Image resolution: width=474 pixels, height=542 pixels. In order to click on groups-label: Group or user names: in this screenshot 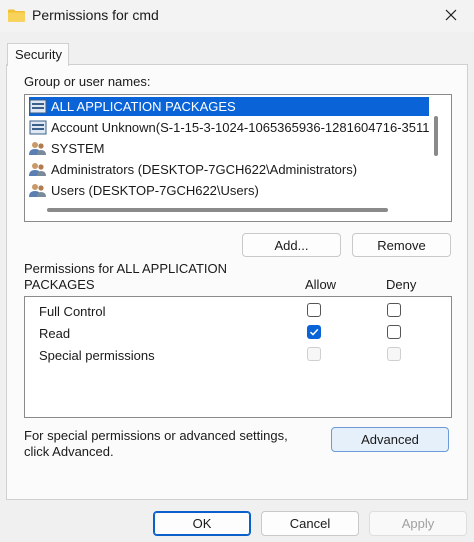, I will do `click(87, 81)`.